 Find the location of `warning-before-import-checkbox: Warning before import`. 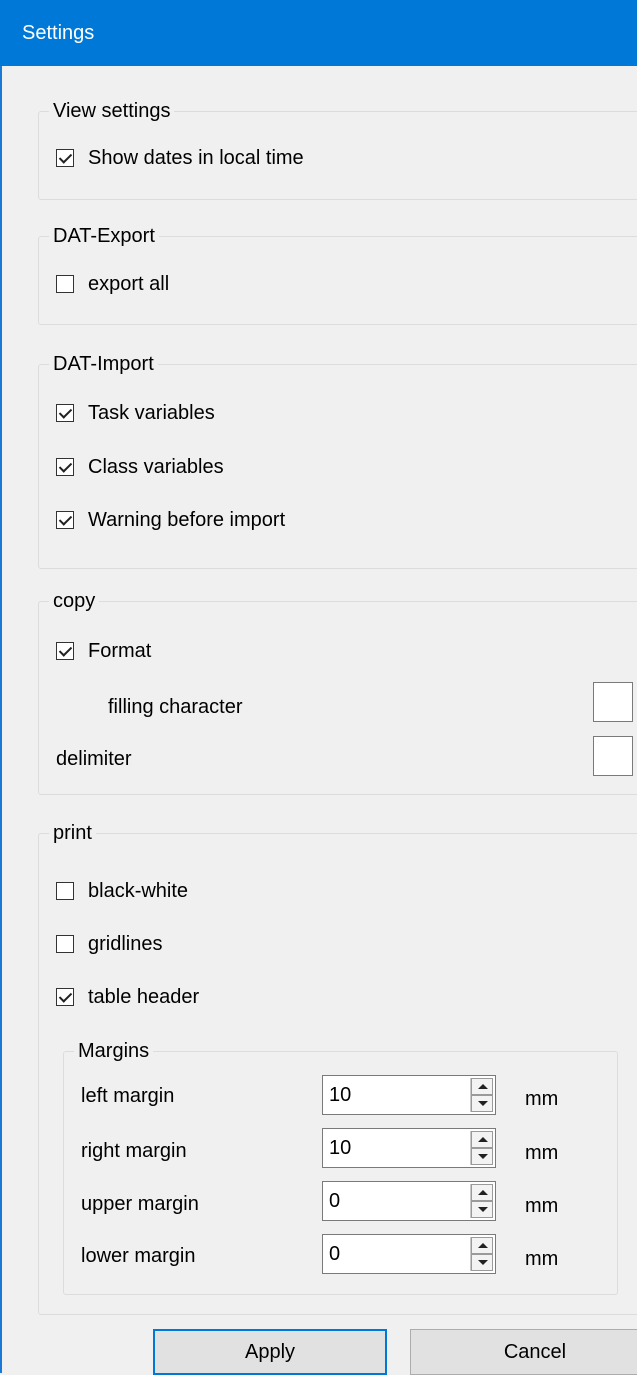

warning-before-import-checkbox: Warning before import is located at coordinates (170, 520).